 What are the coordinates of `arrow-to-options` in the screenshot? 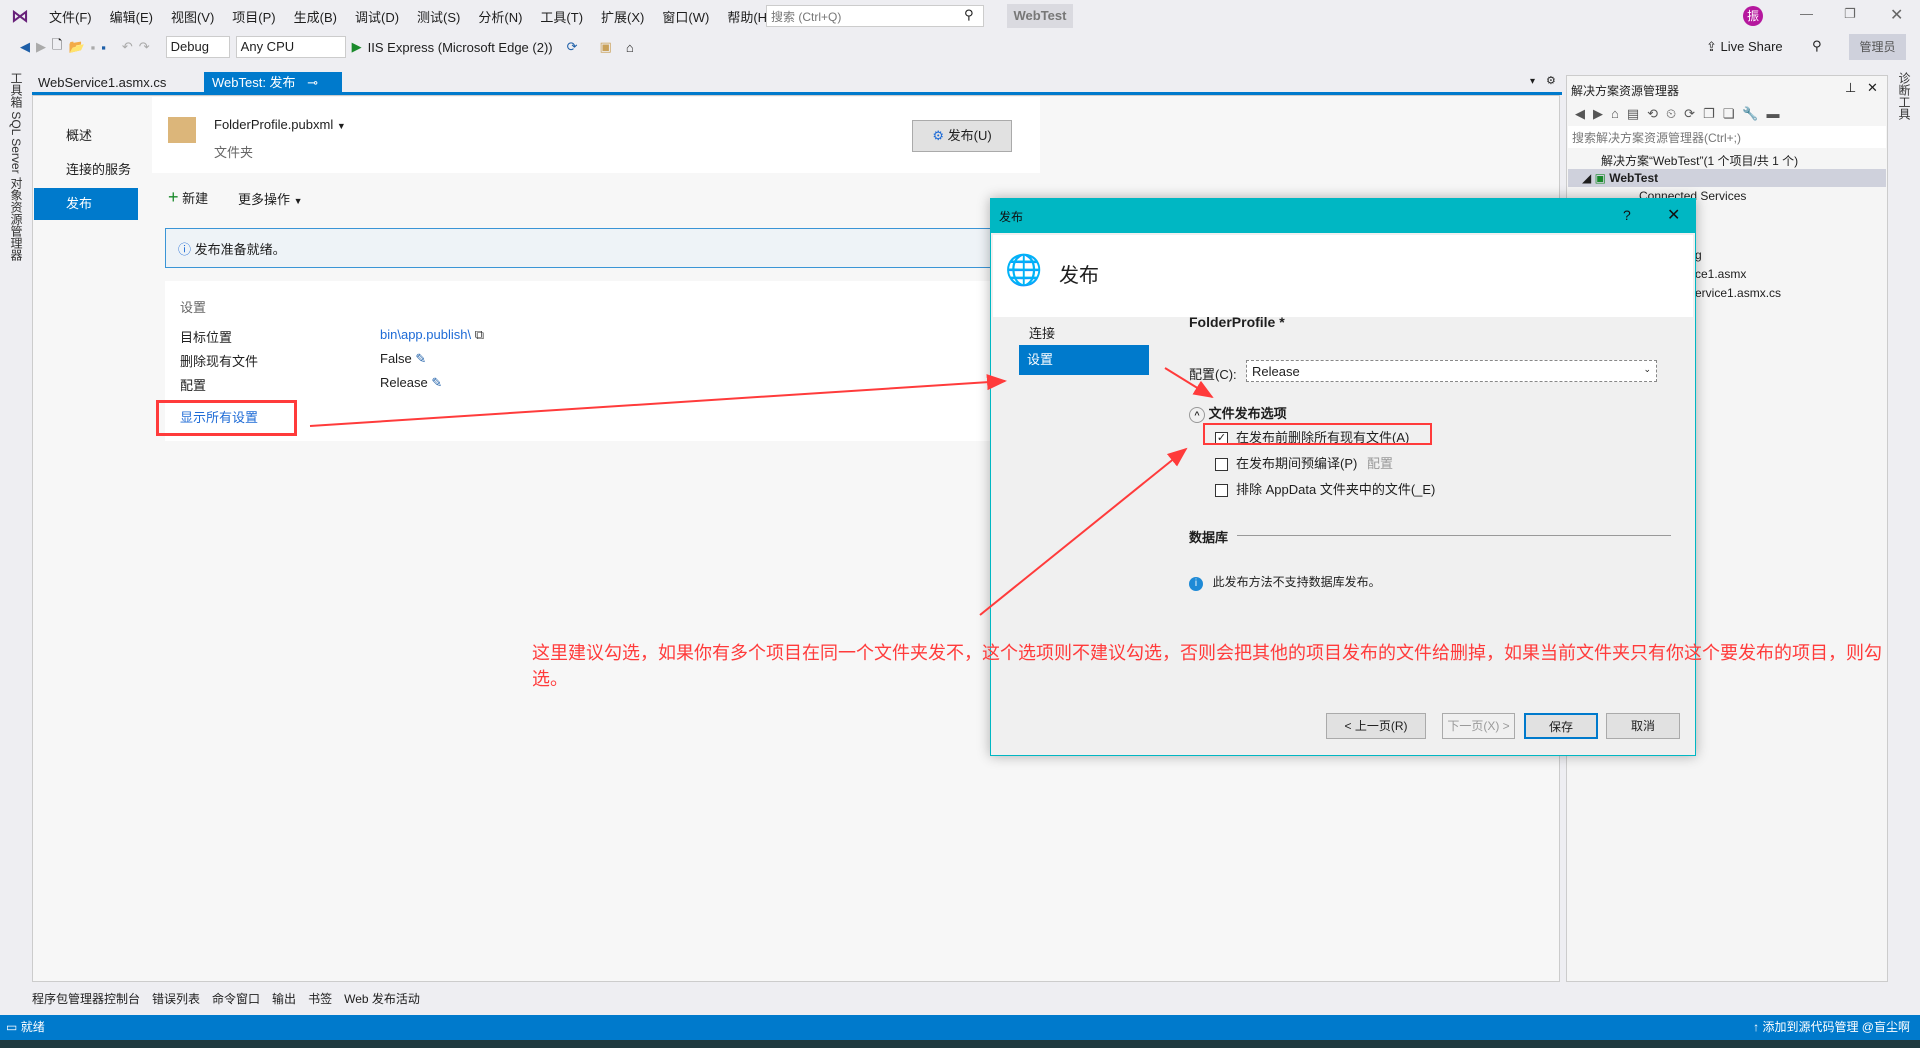 It's located at (1189, 383).